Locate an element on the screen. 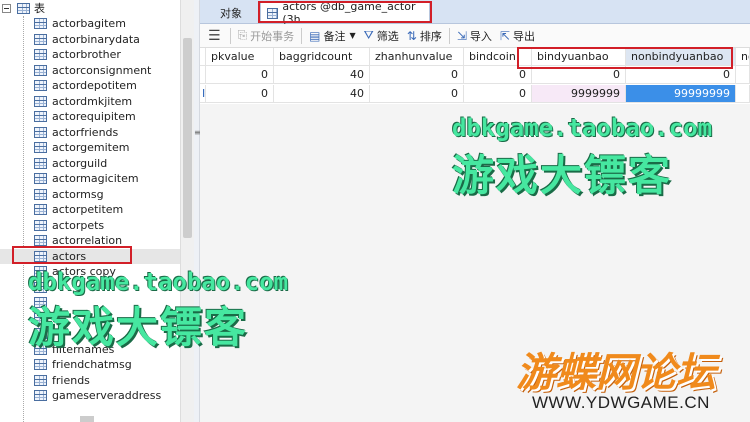  tree-item-label: actorpetitem is located at coordinates (88, 210).